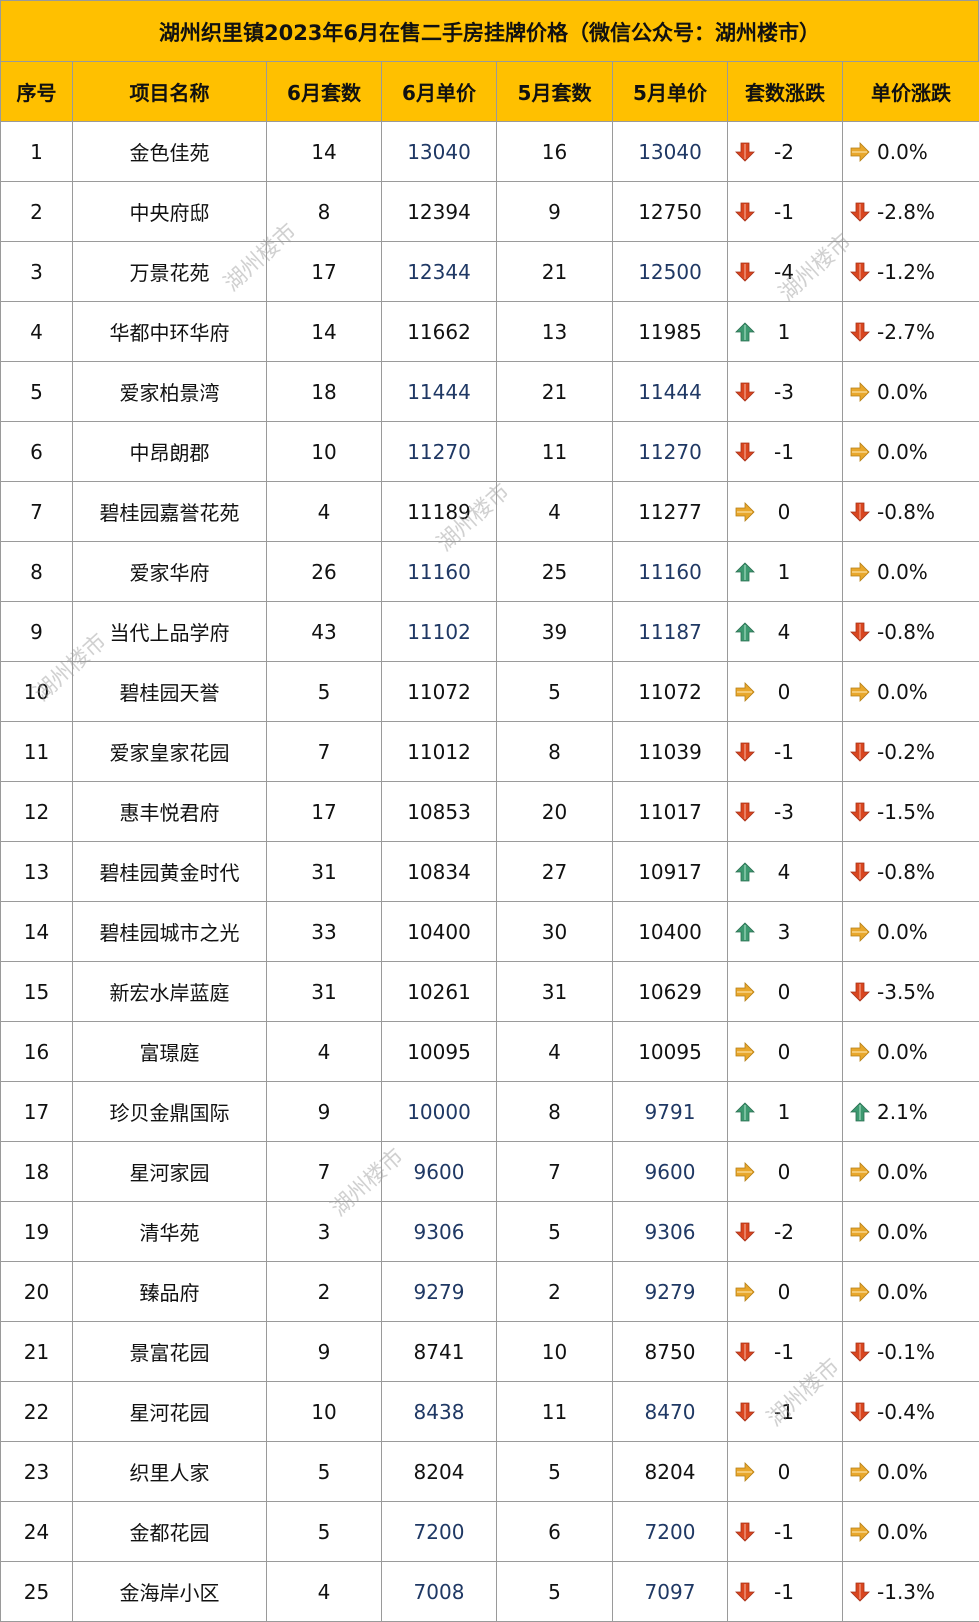 Image resolution: width=979 pixels, height=1622 pixels. What do you see at coordinates (670, 212) in the screenshot?
I see `may-price: 12750` at bounding box center [670, 212].